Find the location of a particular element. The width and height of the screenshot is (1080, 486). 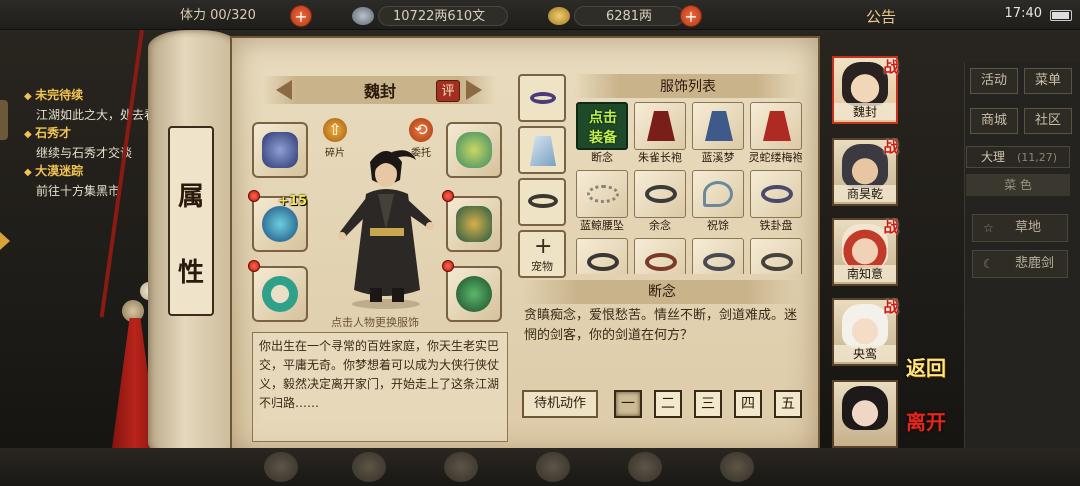

quest-desc: 继续与石秀才交谈 is located at coordinates (84, 153).